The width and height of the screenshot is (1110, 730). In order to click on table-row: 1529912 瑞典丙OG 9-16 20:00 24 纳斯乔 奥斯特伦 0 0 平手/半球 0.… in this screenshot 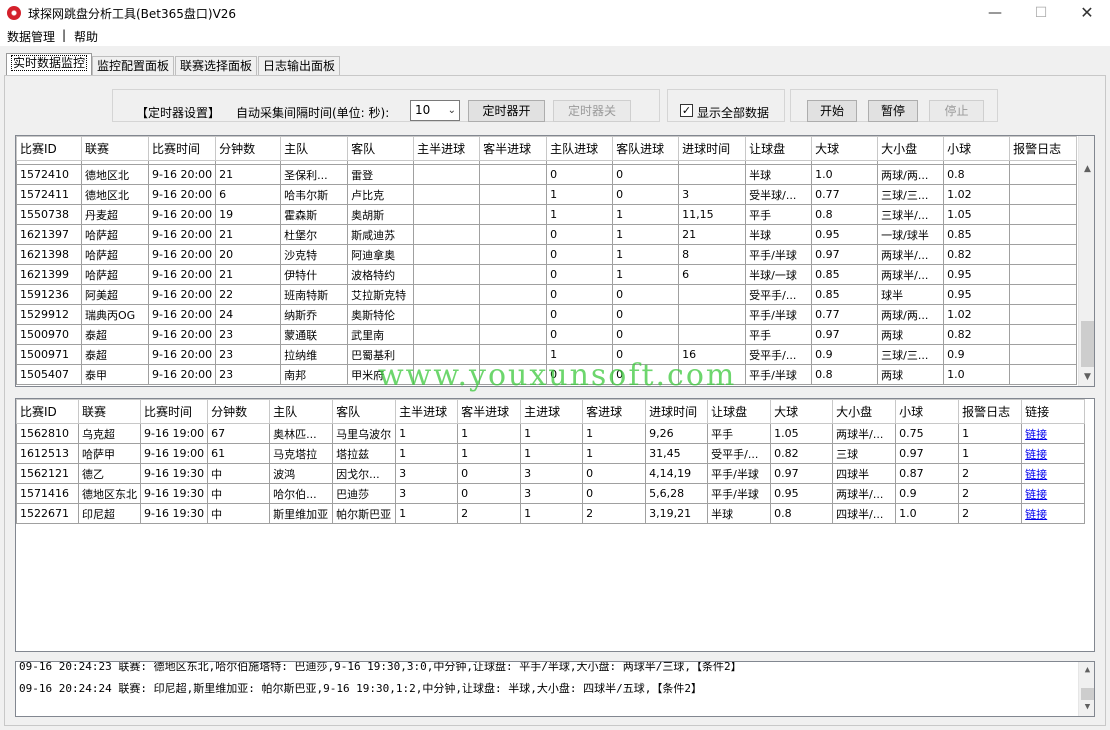, I will do `click(547, 314)`.